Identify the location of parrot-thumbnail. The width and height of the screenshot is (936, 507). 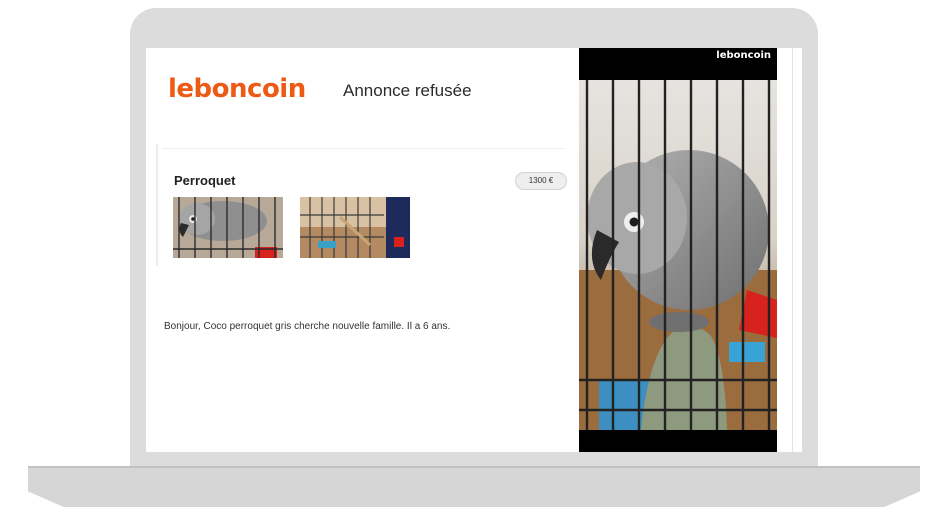
(228, 227).